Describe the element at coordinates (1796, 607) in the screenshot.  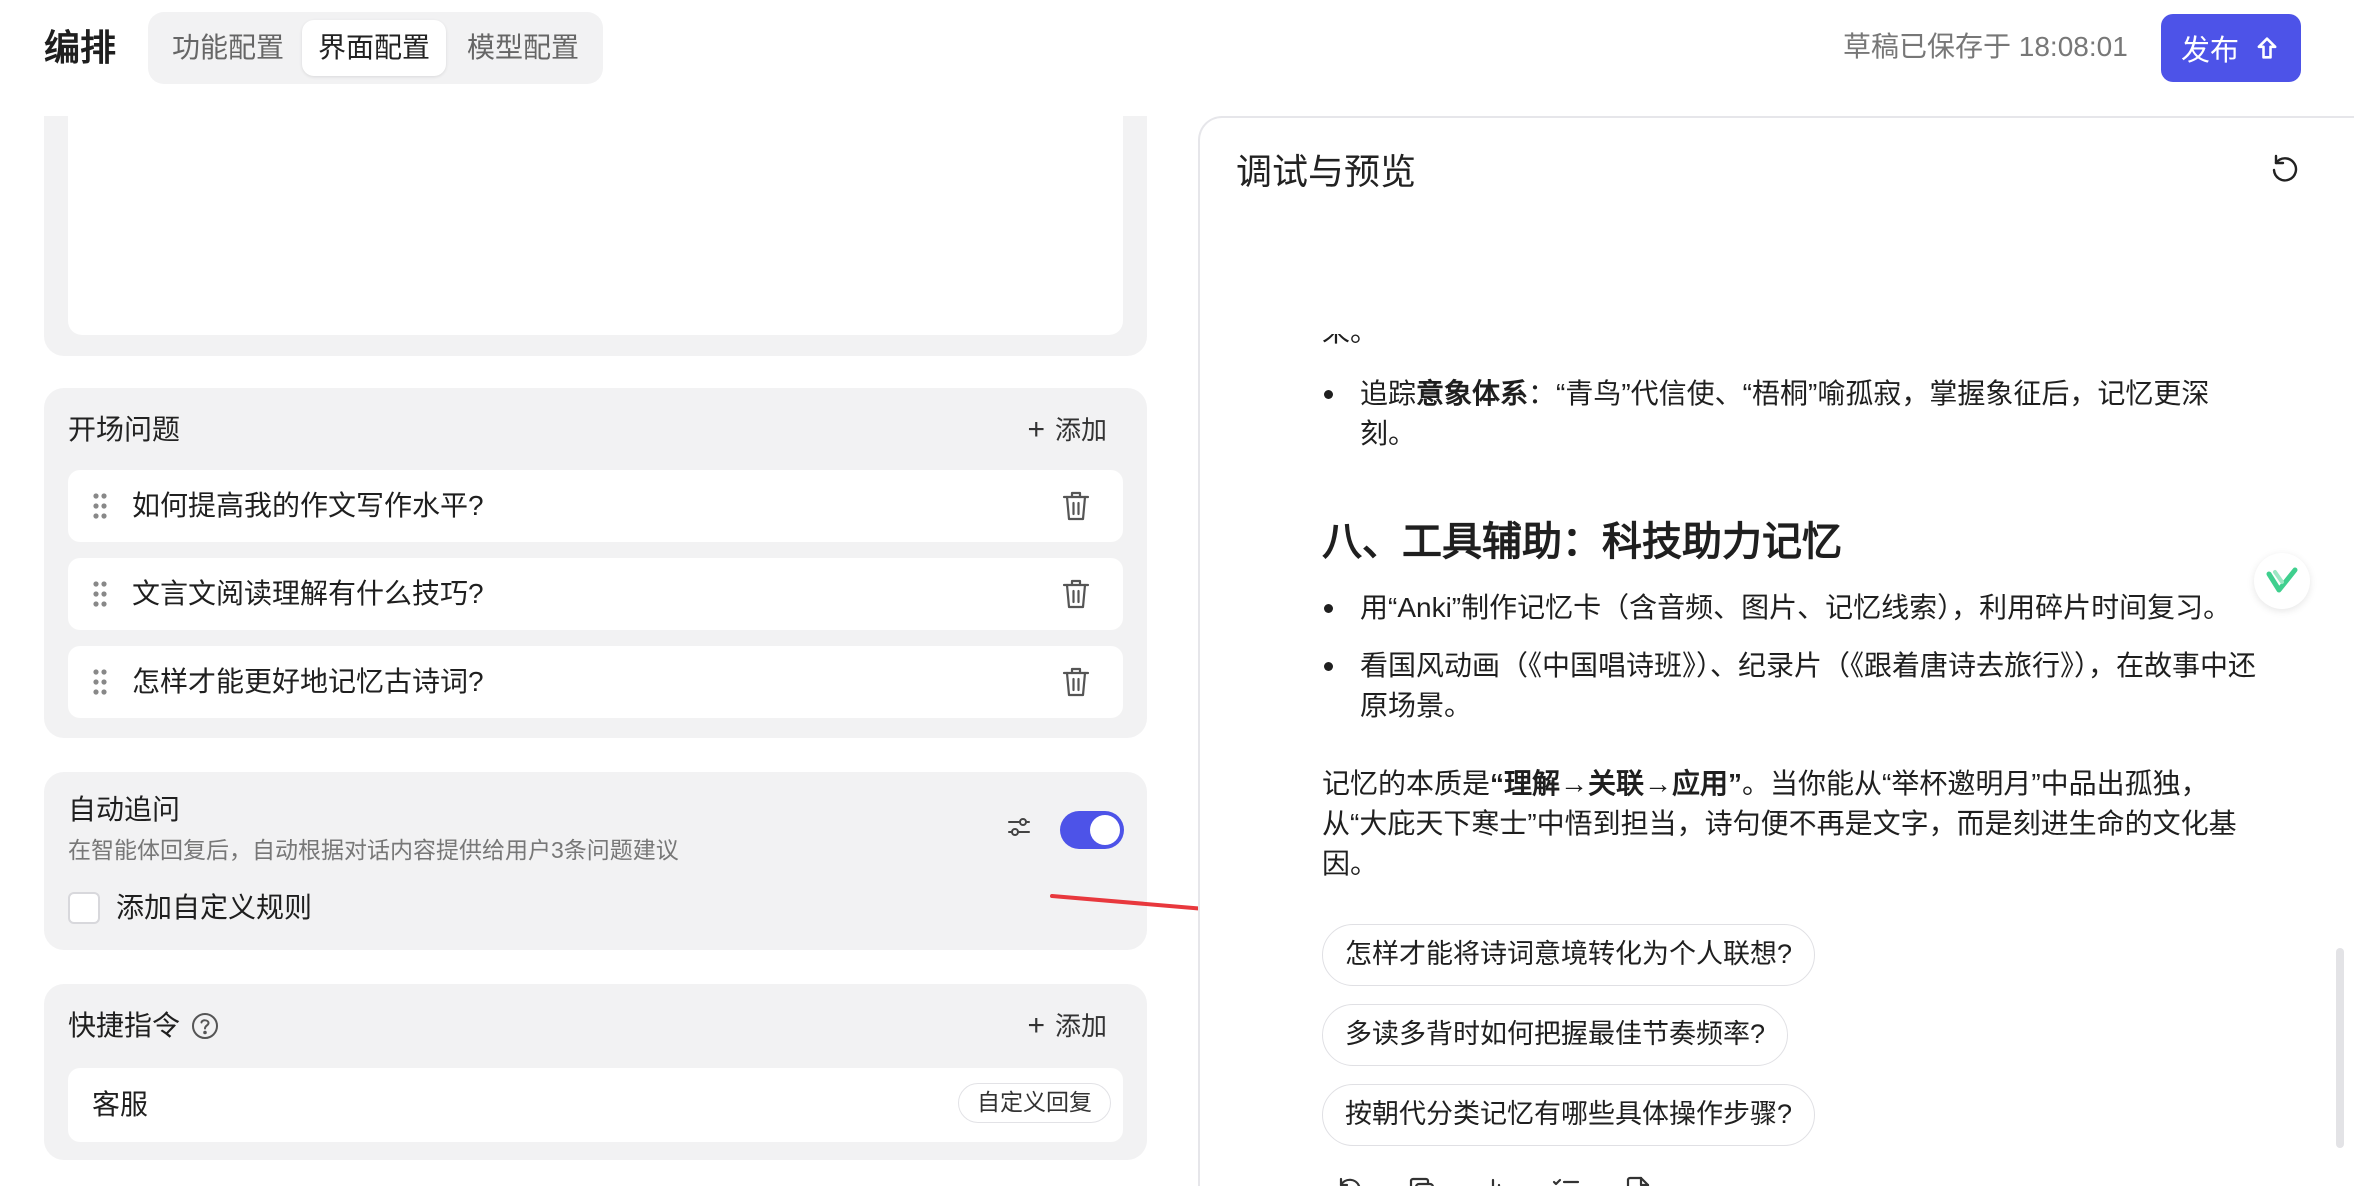
I see `bullet-text: 用“Anki”制作记忆卡（含音频、图片、记忆线索），利用碎片时间复习。` at that location.